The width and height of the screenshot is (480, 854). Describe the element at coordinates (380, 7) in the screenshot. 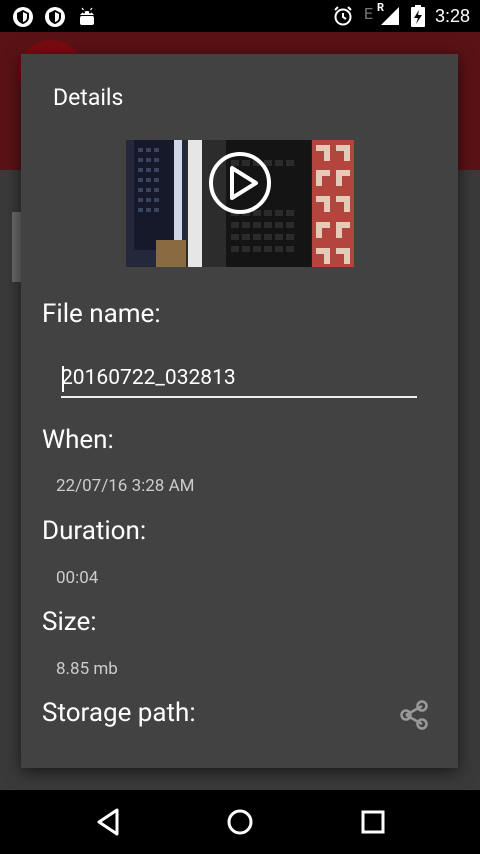

I see `roaming-label: R` at that location.